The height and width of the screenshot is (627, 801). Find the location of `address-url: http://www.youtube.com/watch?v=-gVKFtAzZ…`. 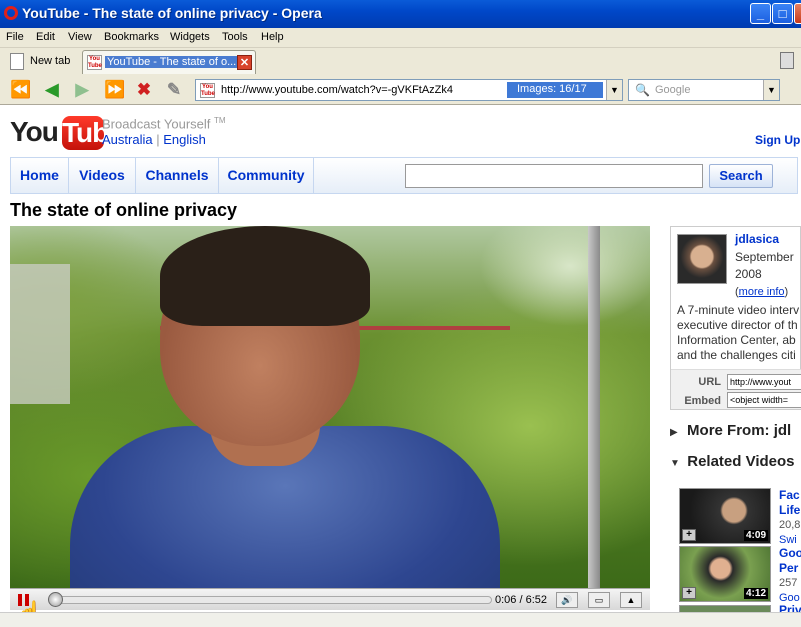

address-url: http://www.youtube.com/watch?v=-gVKFtAzZ… is located at coordinates (337, 90).